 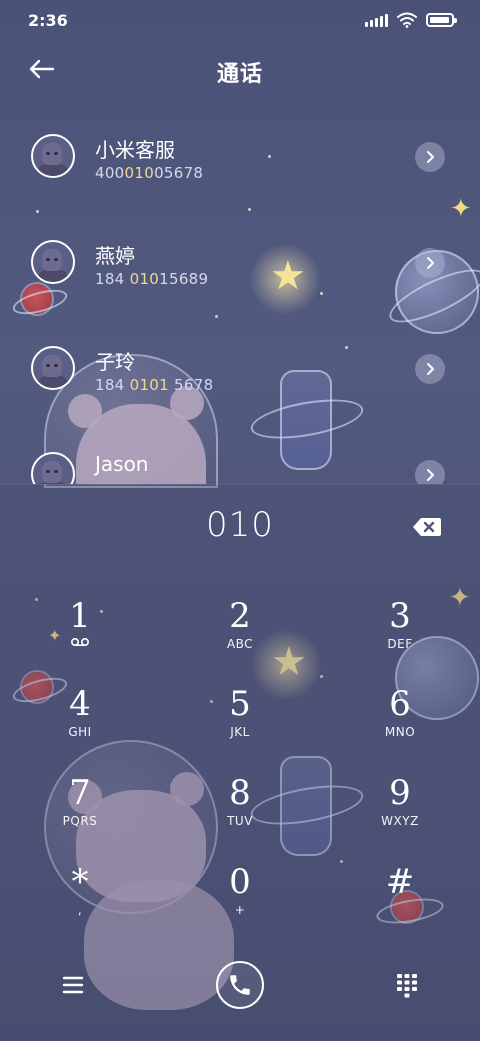 I want to click on status-icons, so click(x=411, y=20).